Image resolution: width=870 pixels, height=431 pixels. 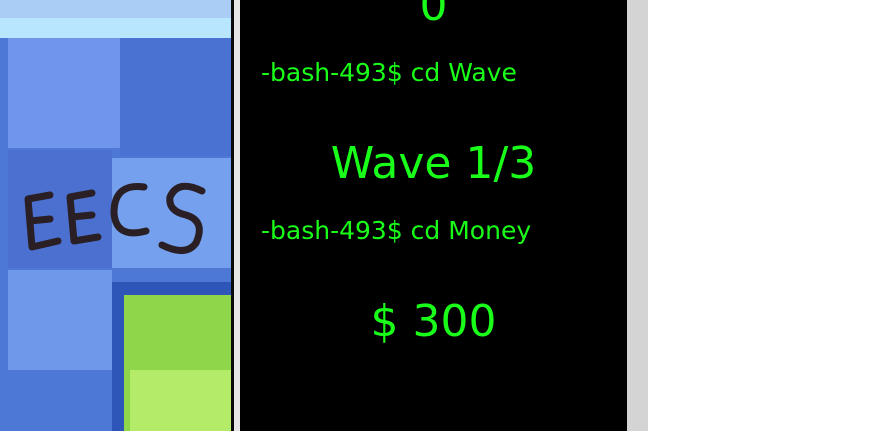 What do you see at coordinates (433, 163) in the screenshot?
I see `wave-value: Wave 1/3` at bounding box center [433, 163].